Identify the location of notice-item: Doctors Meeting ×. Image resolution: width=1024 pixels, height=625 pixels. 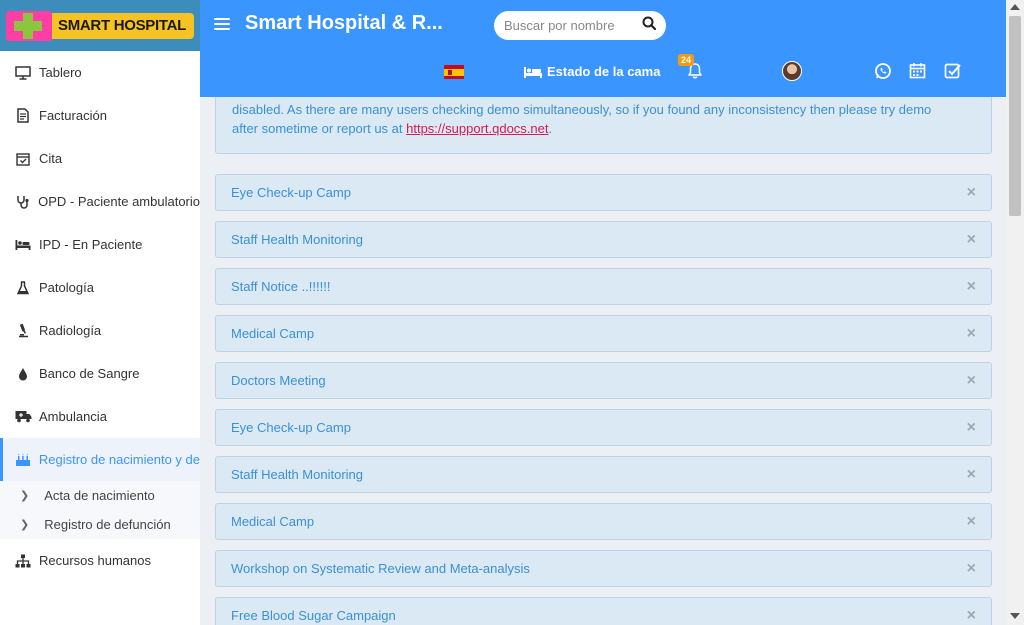
(603, 380).